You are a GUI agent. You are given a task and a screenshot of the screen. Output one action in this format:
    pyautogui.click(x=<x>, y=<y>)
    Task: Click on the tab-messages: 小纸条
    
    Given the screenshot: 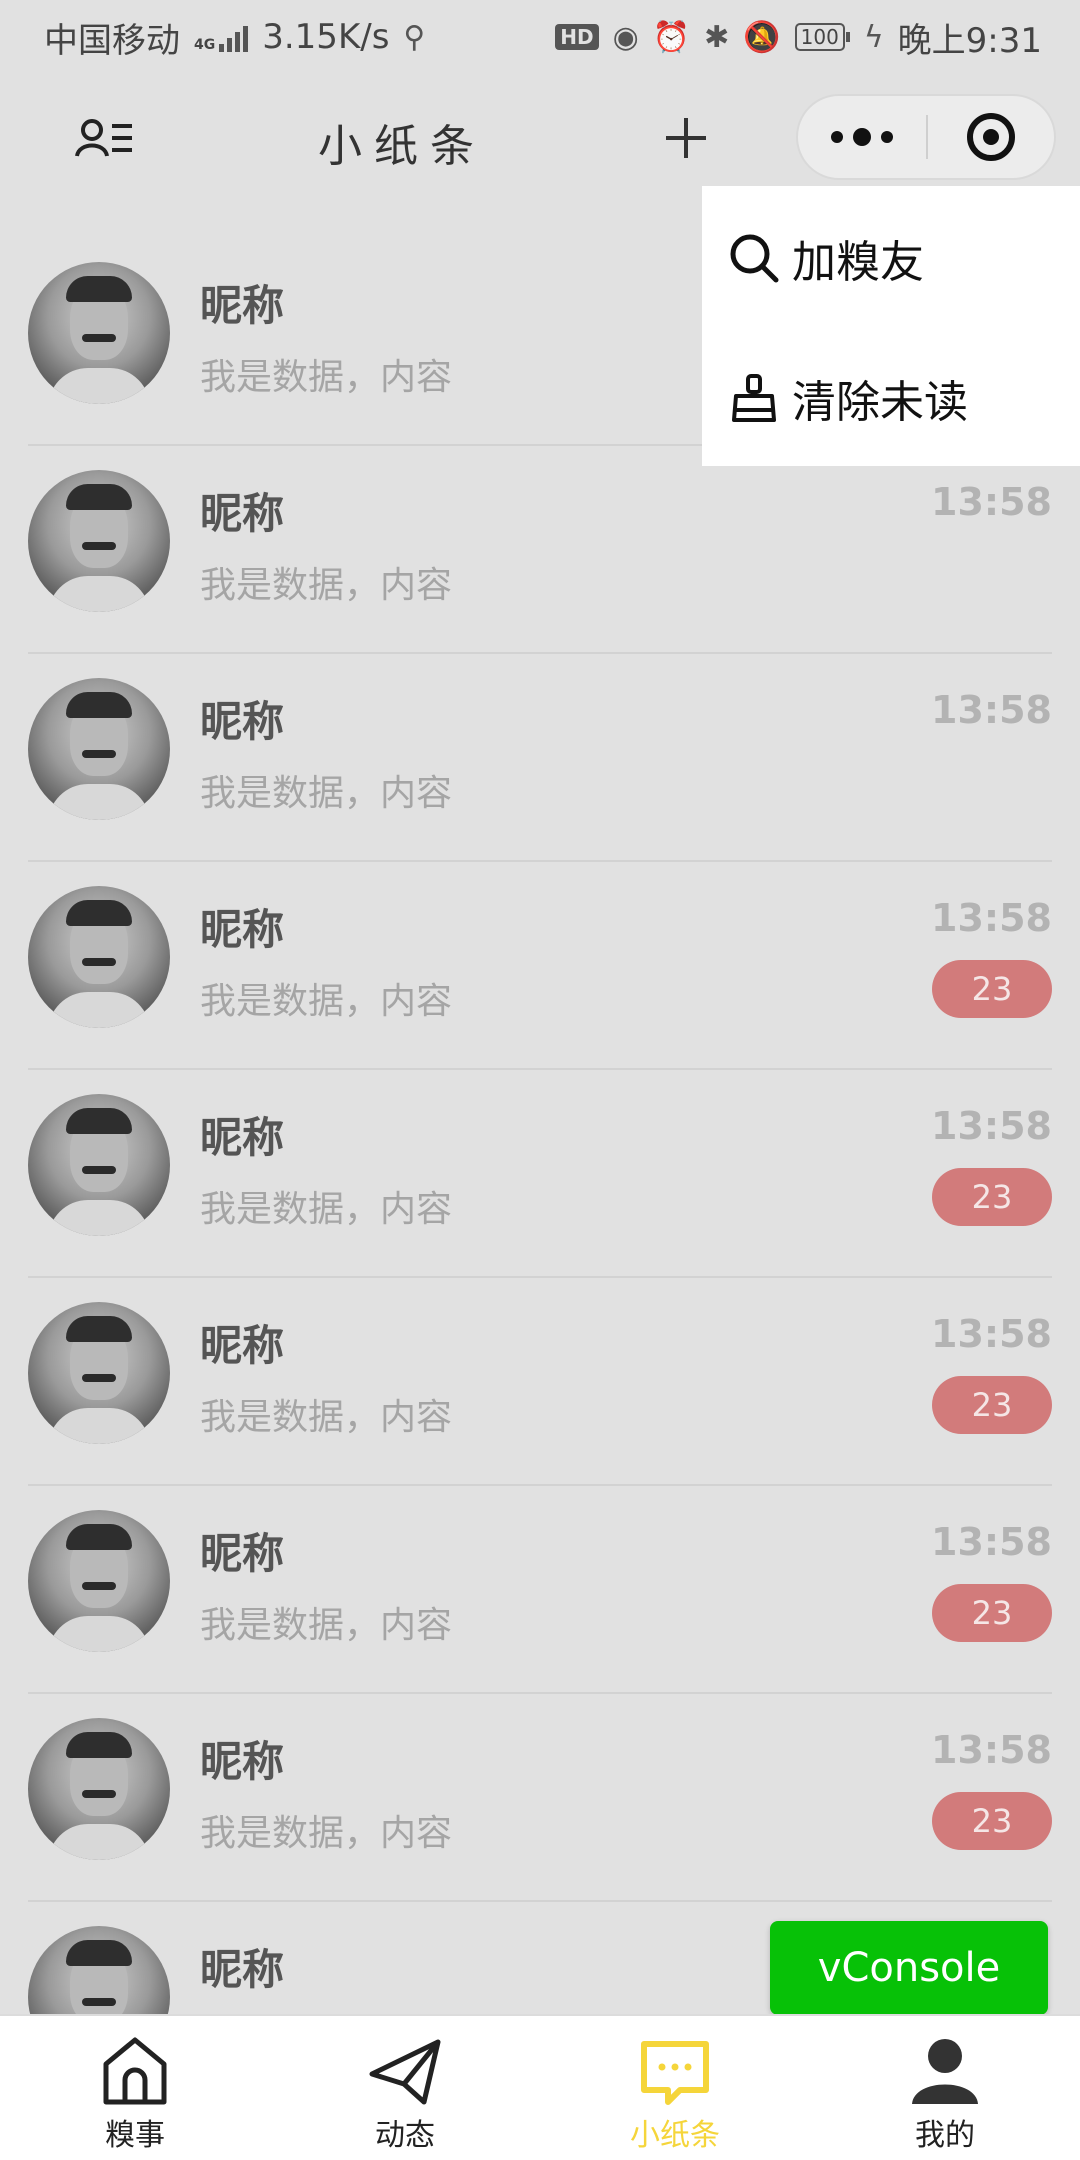 What is the action you would take?
    pyautogui.click(x=675, y=2088)
    